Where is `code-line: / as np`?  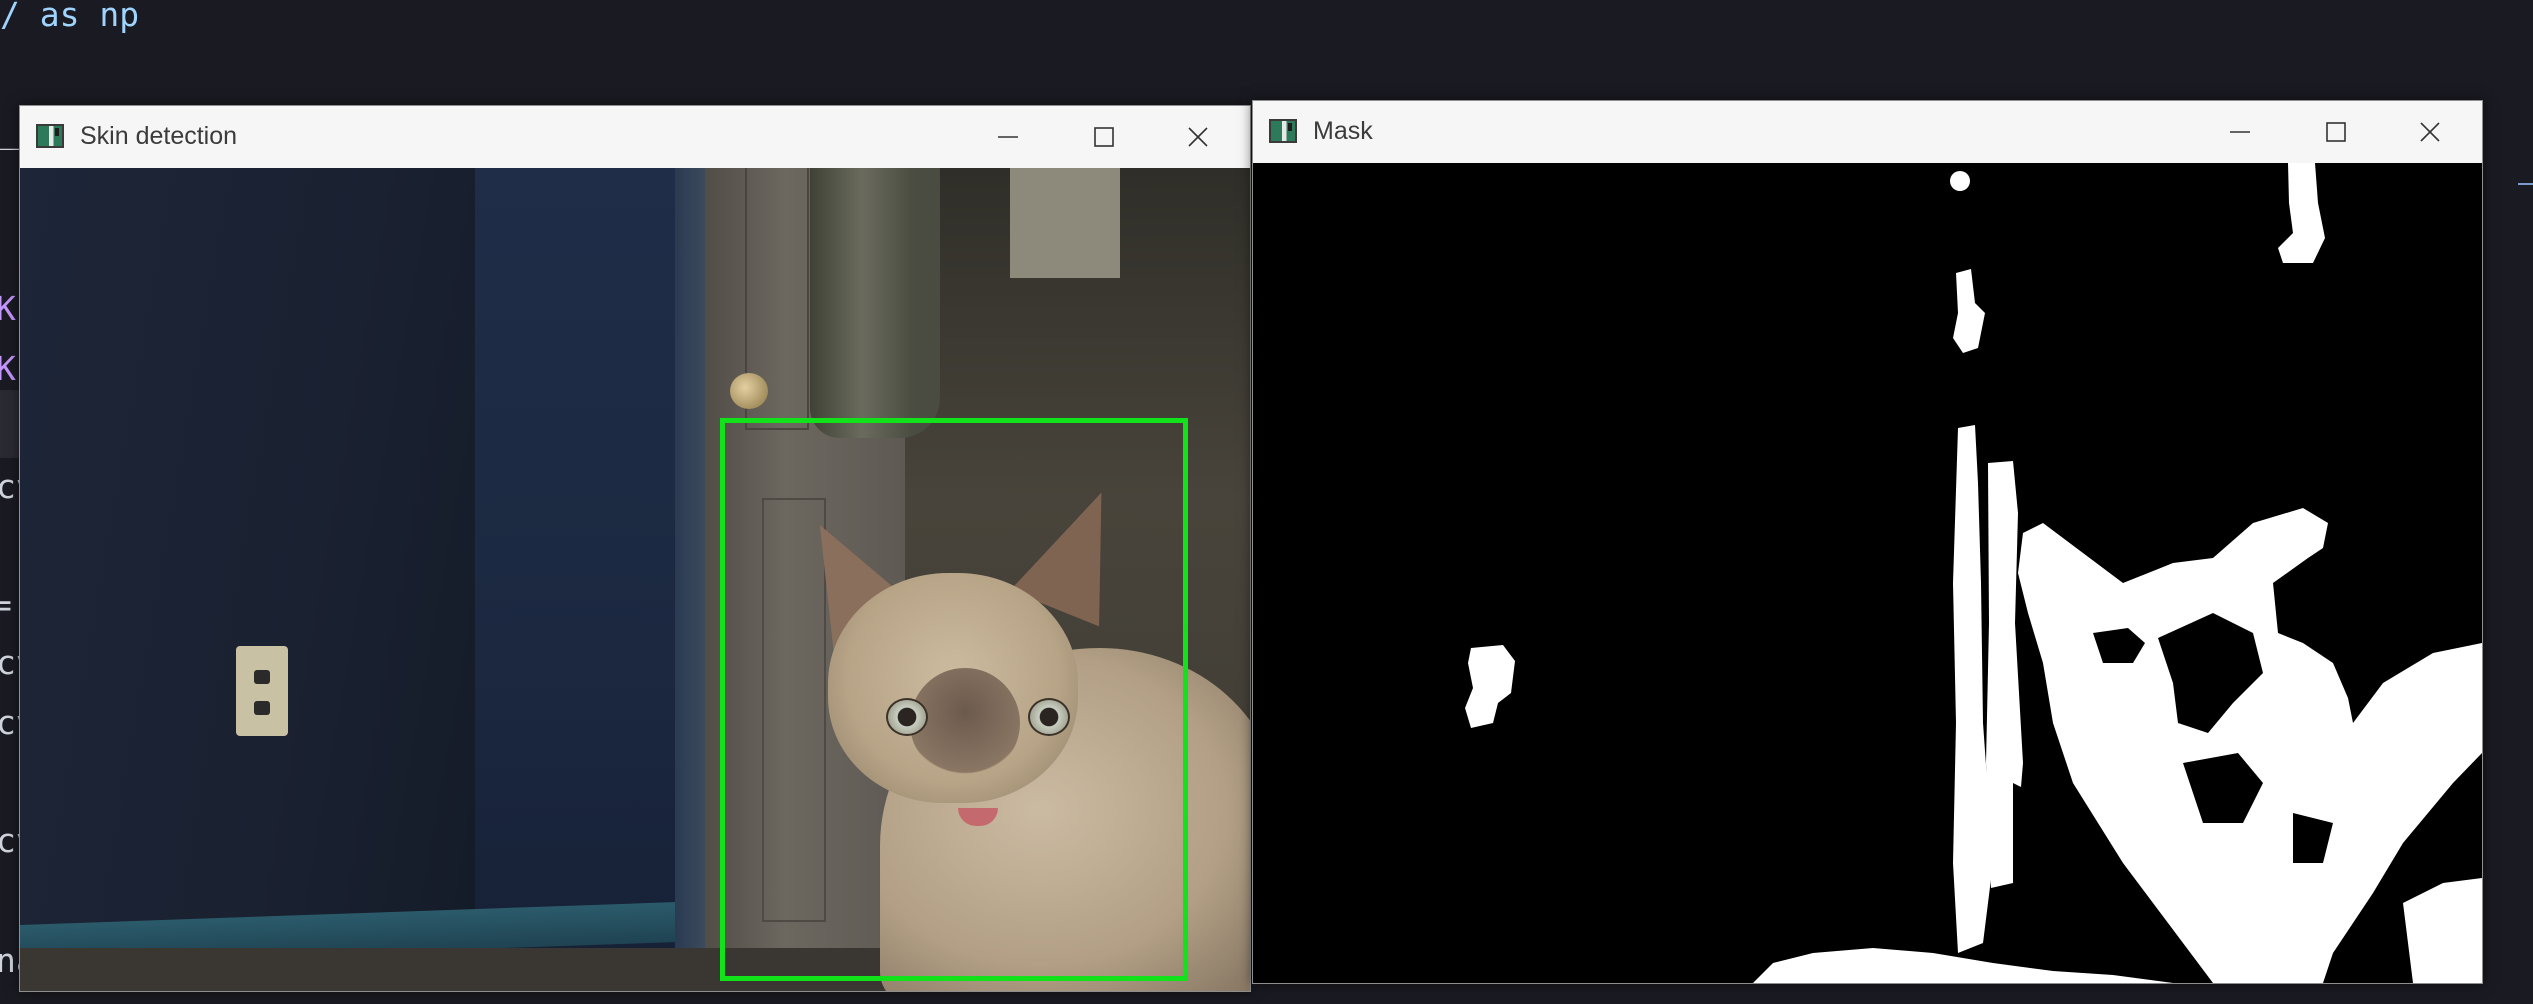 code-line: / as np is located at coordinates (70, 17).